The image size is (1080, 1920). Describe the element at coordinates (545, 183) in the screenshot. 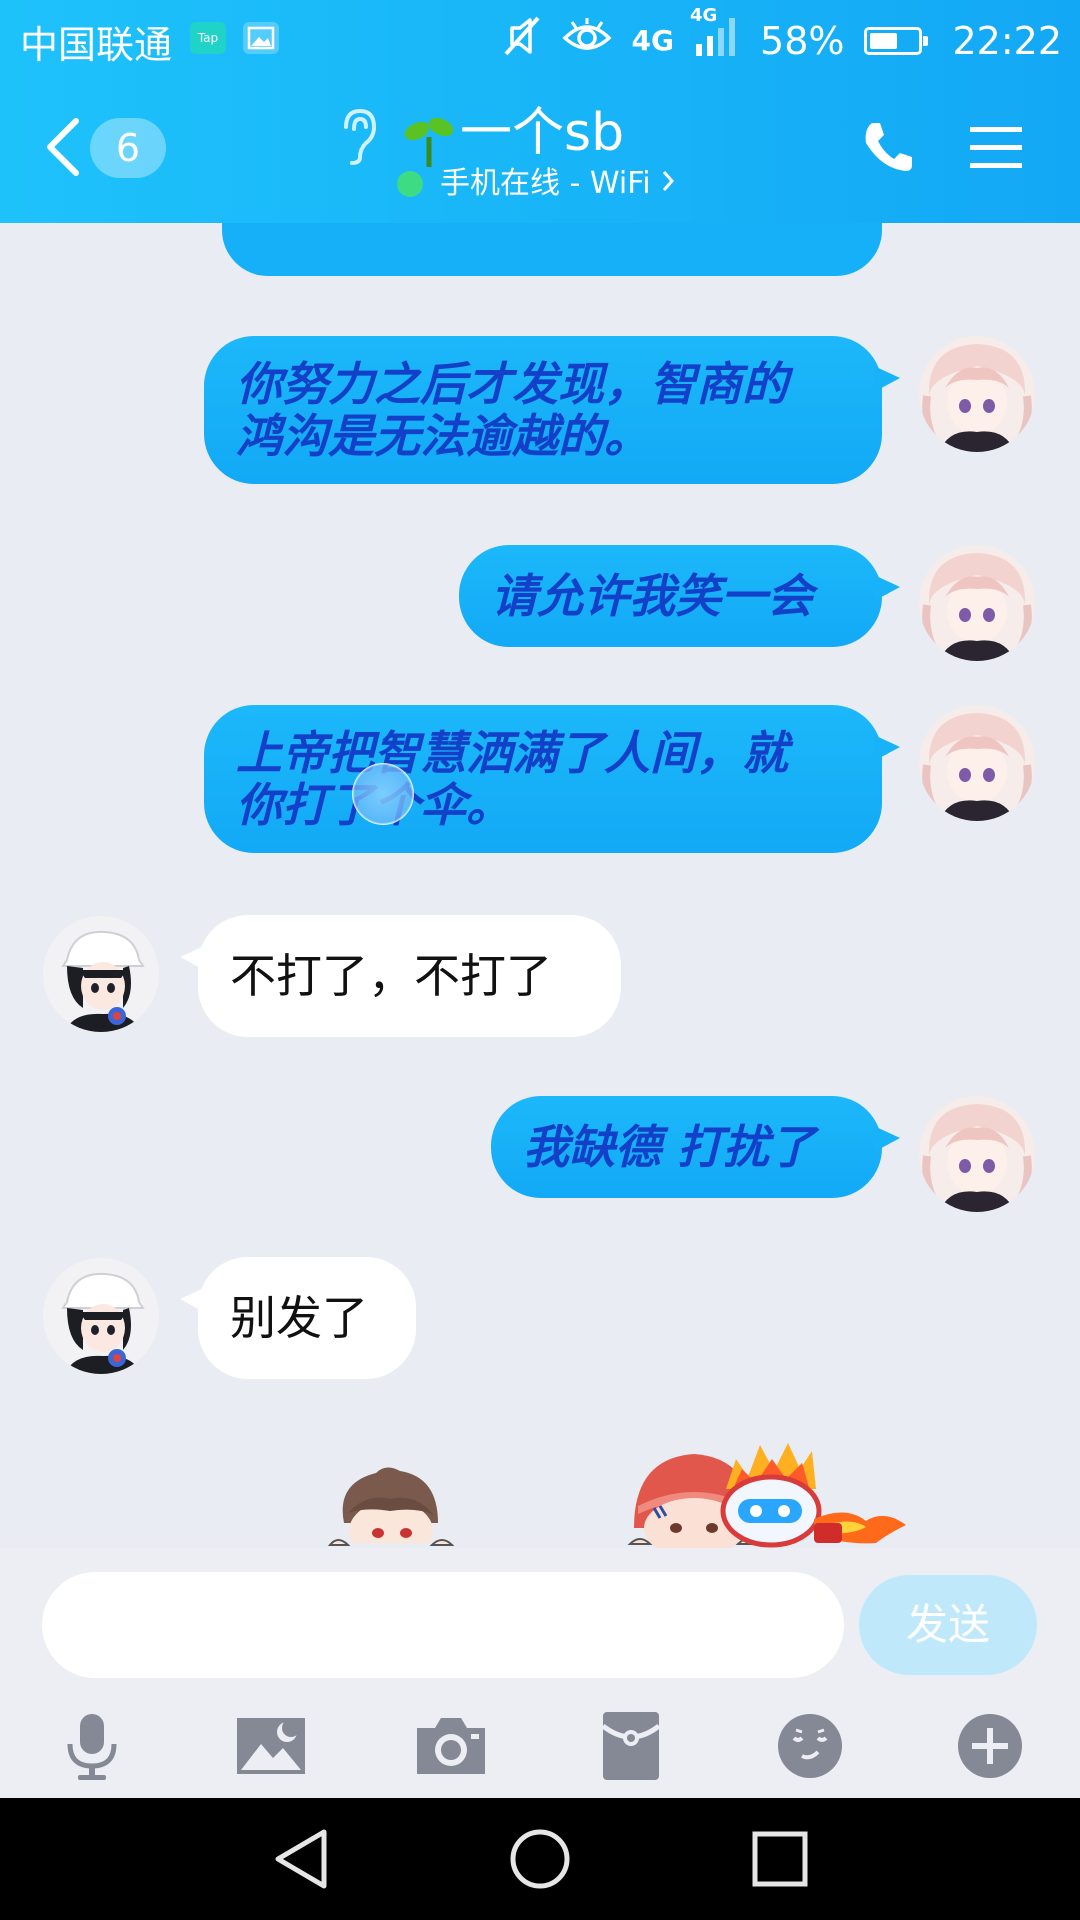

I see `online-status-label: 手机在线 - WiFi` at that location.